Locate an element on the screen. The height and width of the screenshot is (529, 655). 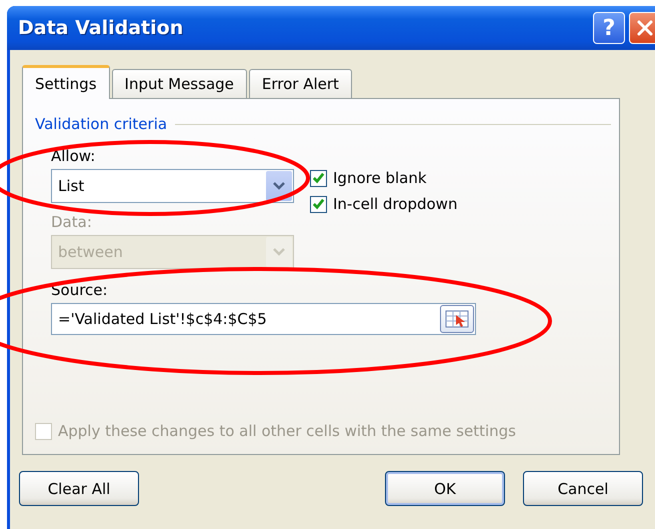
range-picker-button is located at coordinates (457, 319).